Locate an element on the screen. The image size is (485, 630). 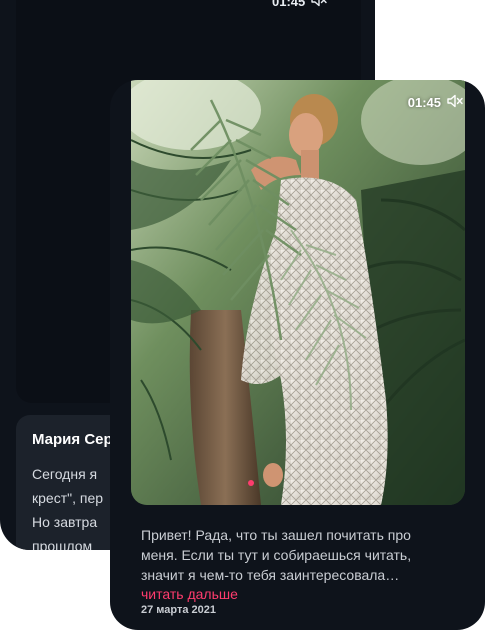
read-more-link: читать дальше is located at coordinates (189, 594).